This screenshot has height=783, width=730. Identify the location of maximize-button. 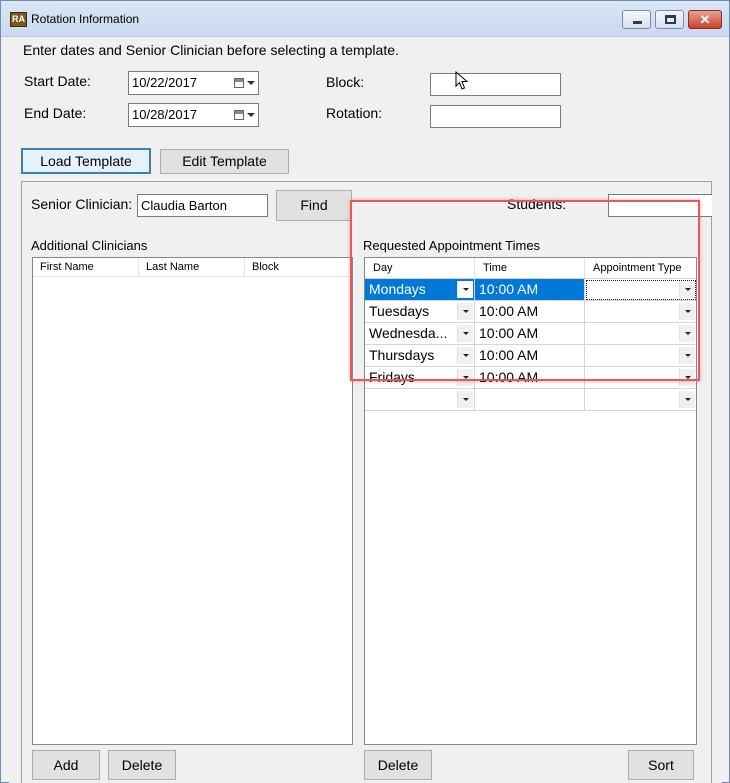
(669, 19).